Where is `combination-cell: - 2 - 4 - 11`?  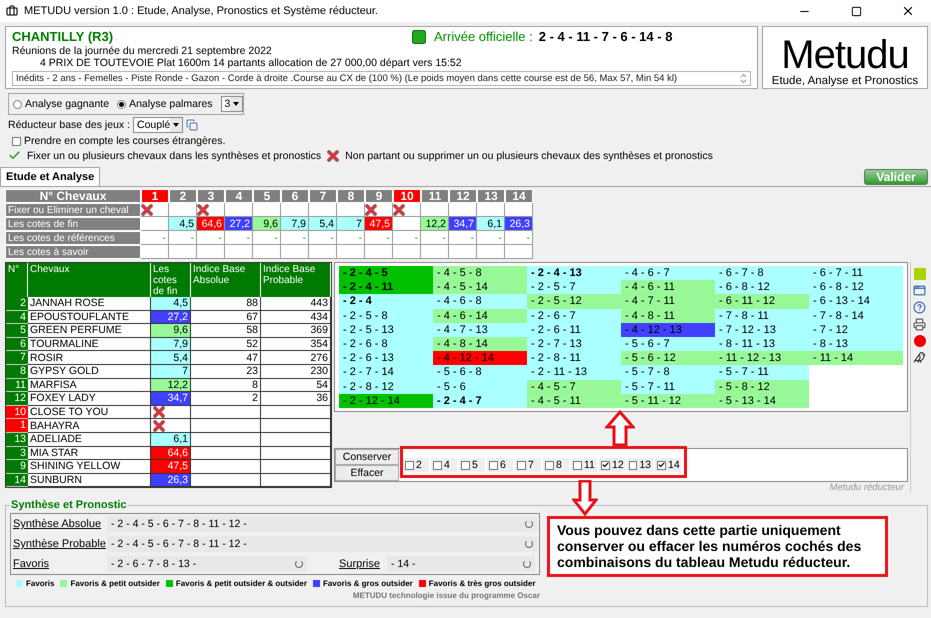 combination-cell: - 2 - 4 - 11 is located at coordinates (386, 287).